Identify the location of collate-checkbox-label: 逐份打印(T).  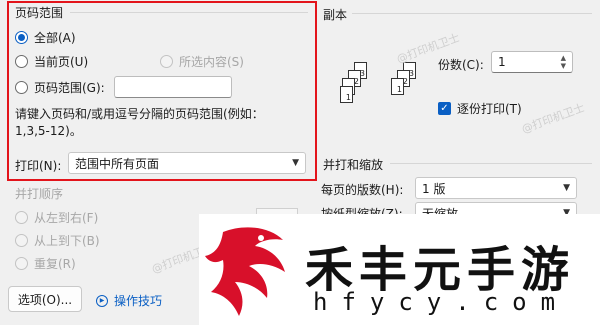
(489, 109).